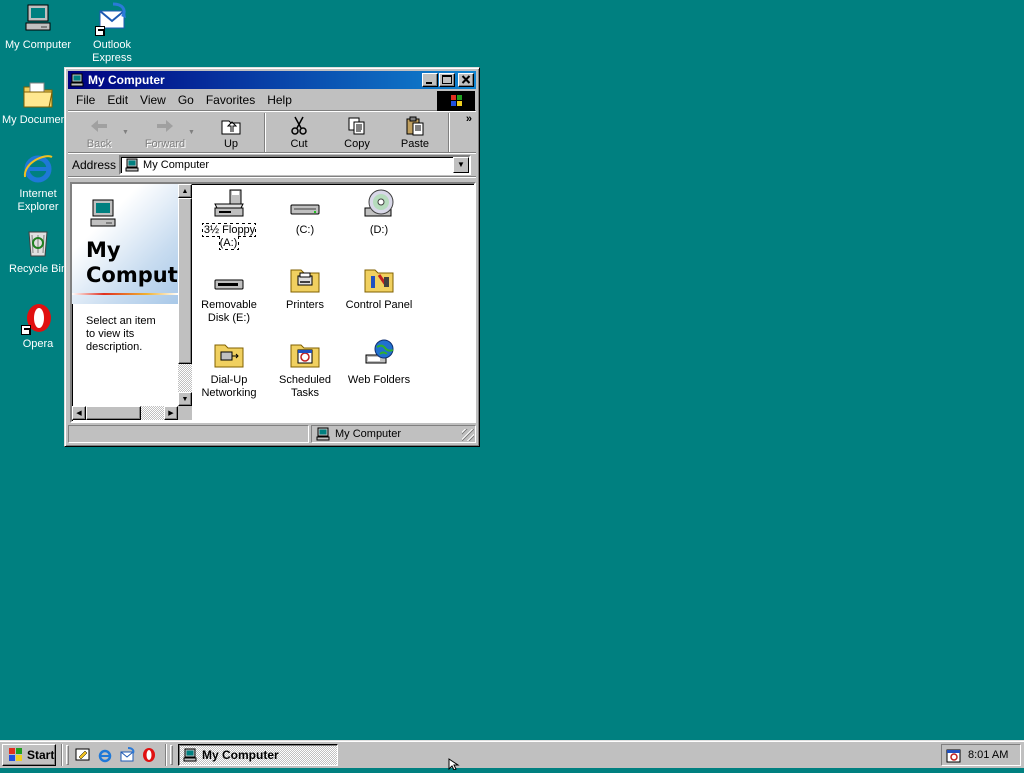  Describe the element at coordinates (305, 230) in the screenshot. I see `item-label: (C:)` at that location.